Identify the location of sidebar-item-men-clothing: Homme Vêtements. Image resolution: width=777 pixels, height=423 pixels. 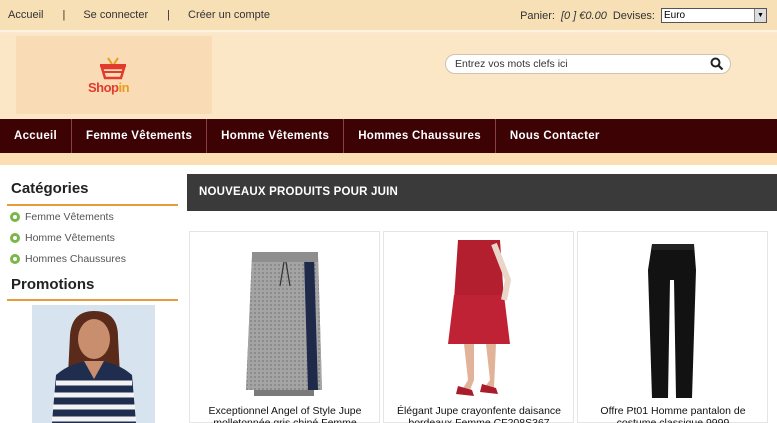
(62, 238).